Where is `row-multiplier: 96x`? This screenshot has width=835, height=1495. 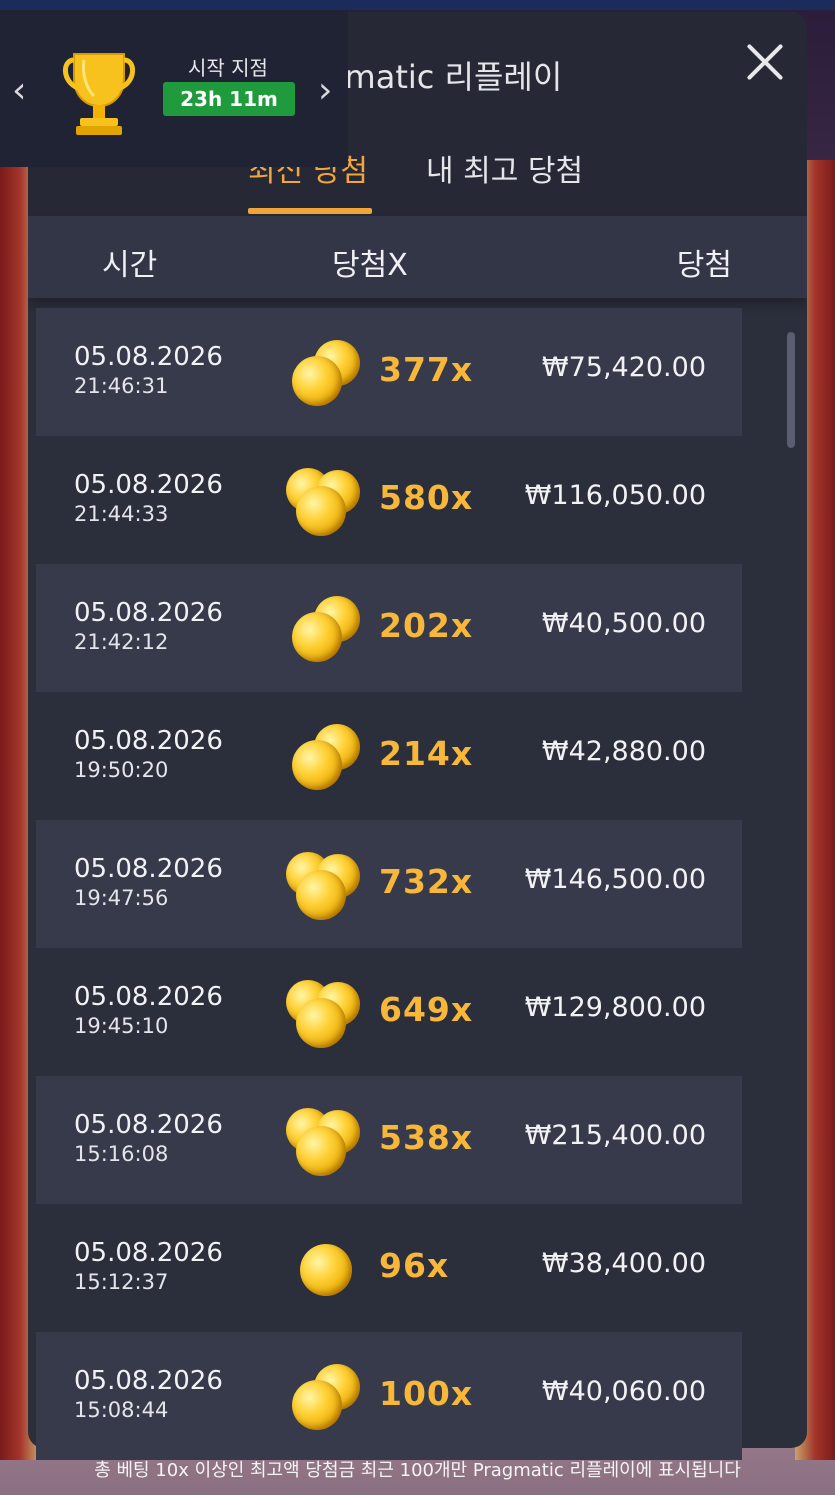
row-multiplier: 96x is located at coordinates (414, 1265).